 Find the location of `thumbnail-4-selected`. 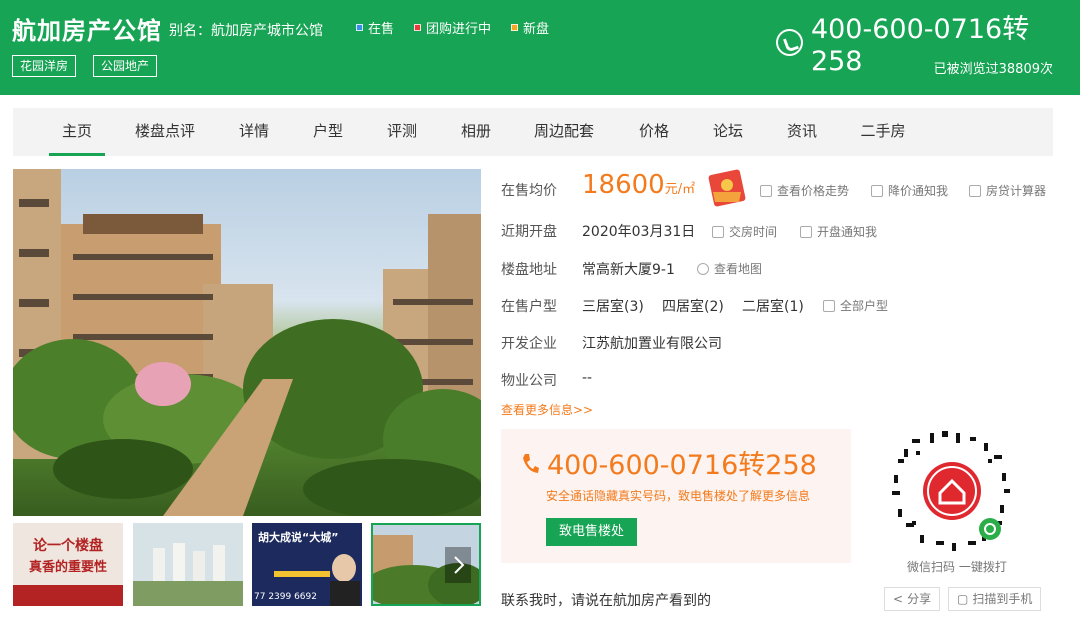

thumbnail-4-selected is located at coordinates (426, 564).